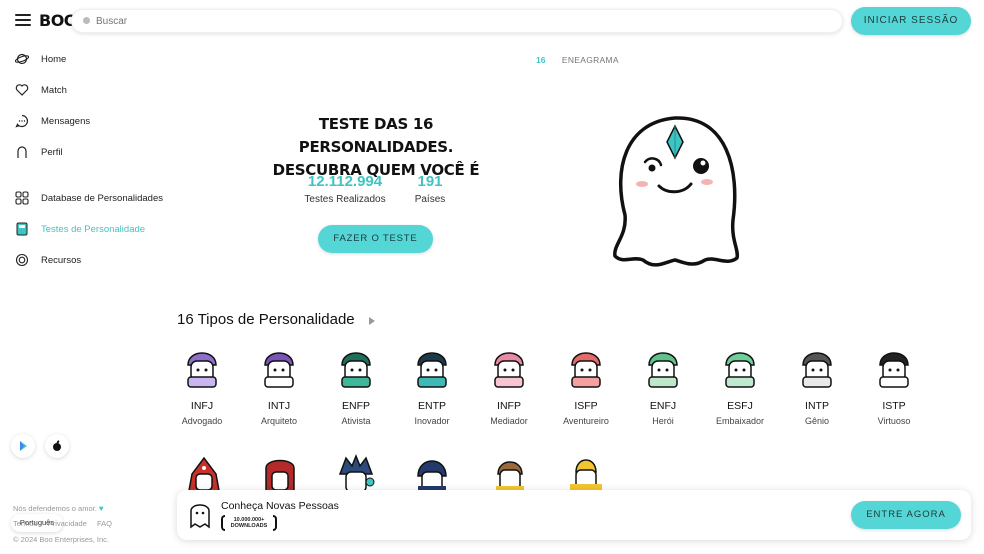 This screenshot has width=984, height=554. I want to click on type-code: INTP, so click(817, 406).